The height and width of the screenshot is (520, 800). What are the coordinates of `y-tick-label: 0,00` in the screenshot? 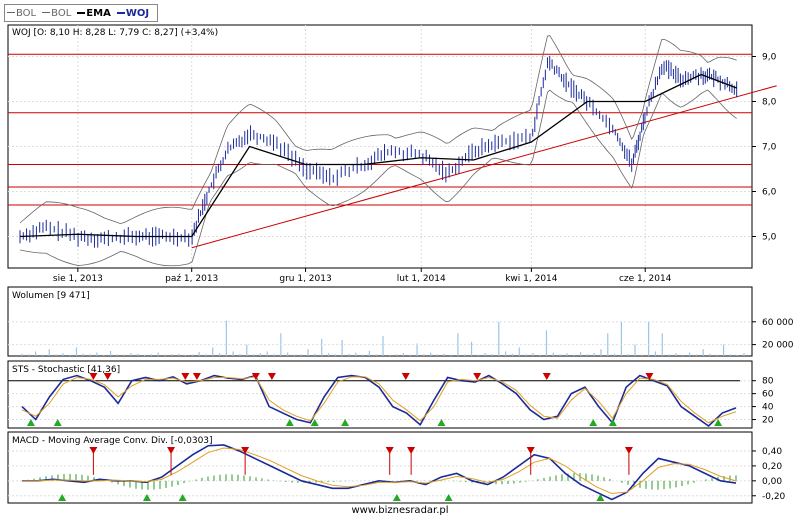 It's located at (772, 482).